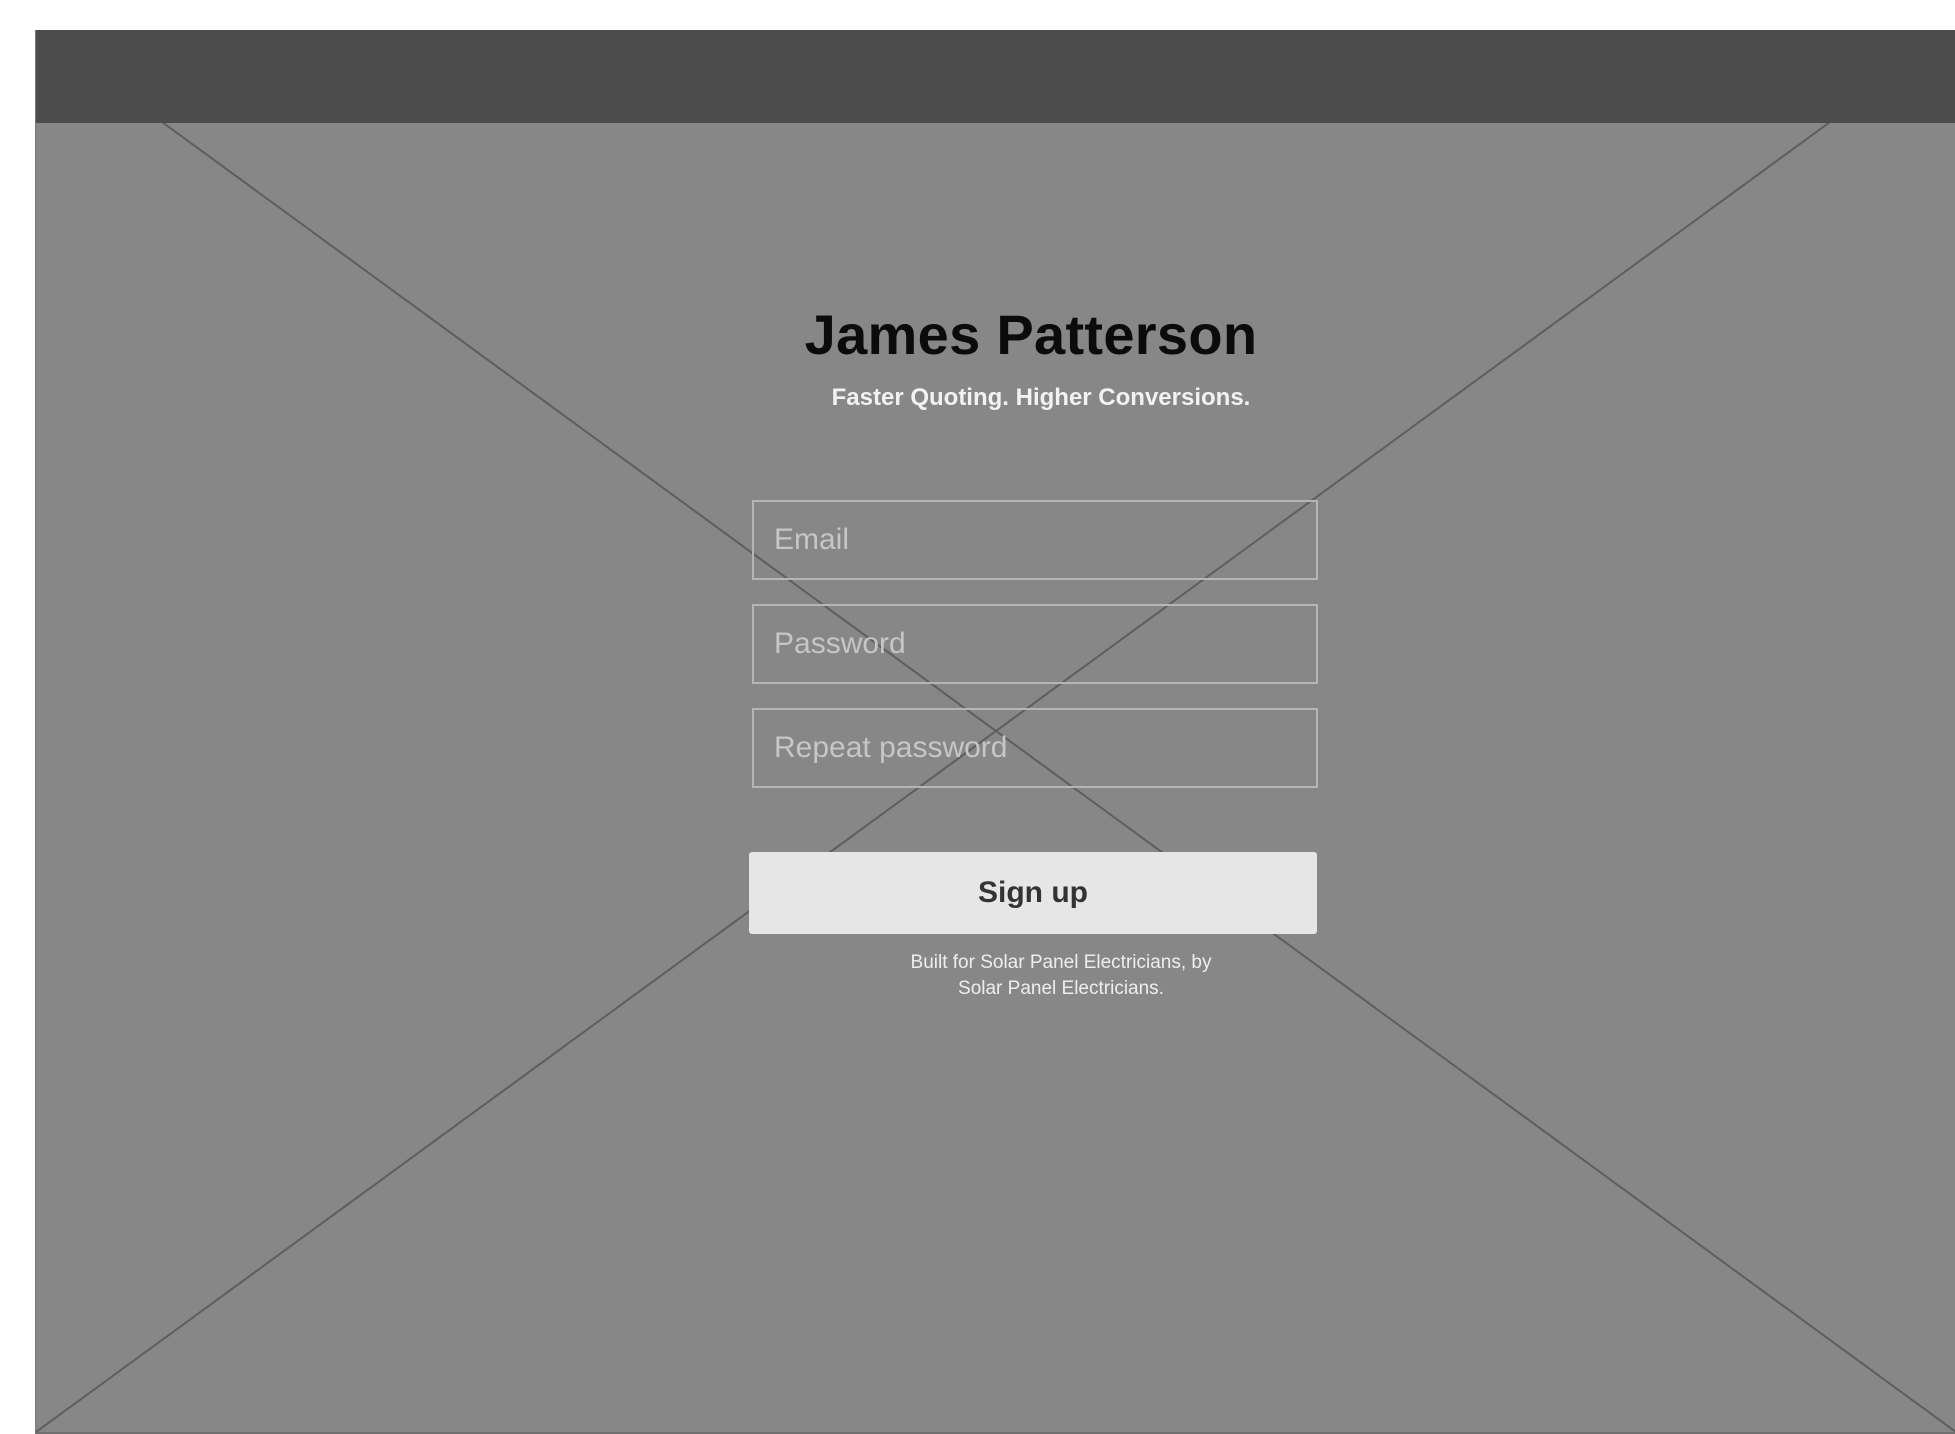  Describe the element at coordinates (995, 76) in the screenshot. I see `top-navigation-bar` at that location.